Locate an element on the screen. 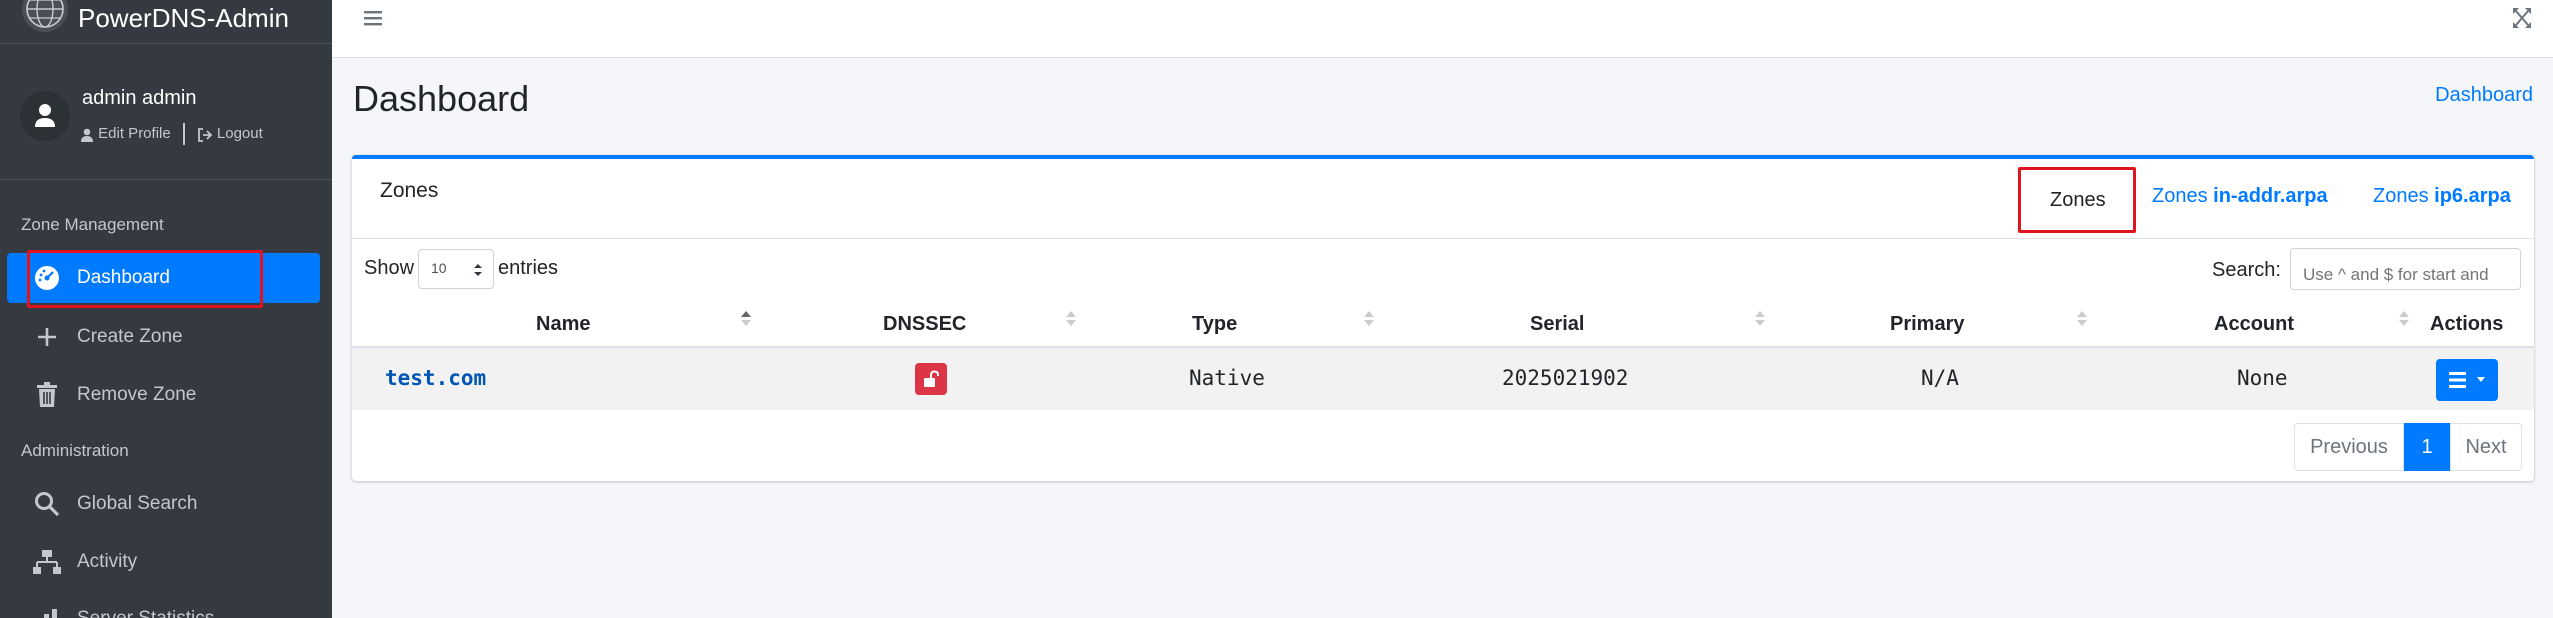  highlight-box-zones-tab is located at coordinates (2077, 200).